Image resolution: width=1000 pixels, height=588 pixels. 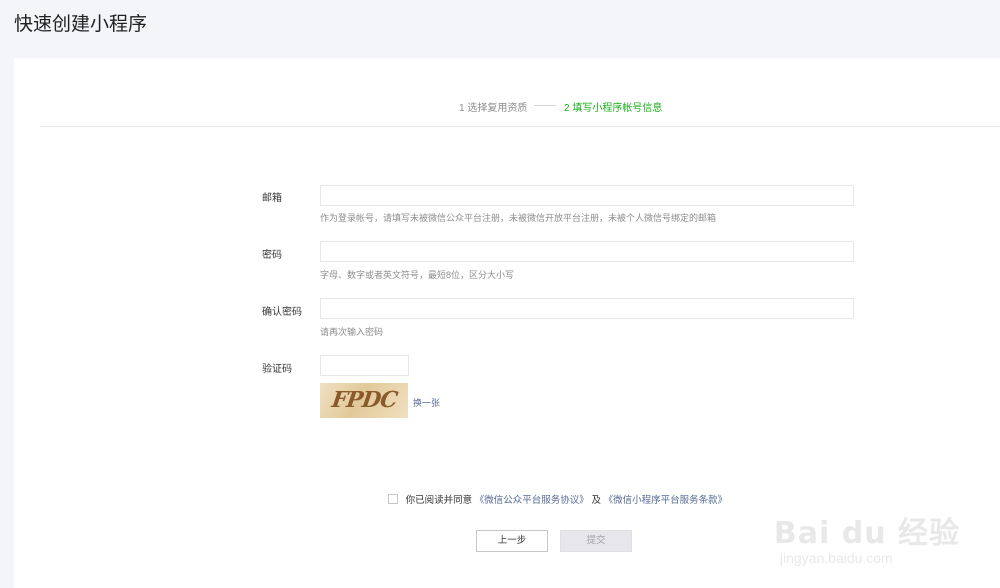 I want to click on step-indicator: 1 选择复用资质 2 填写小程序帐号信息, so click(x=507, y=106).